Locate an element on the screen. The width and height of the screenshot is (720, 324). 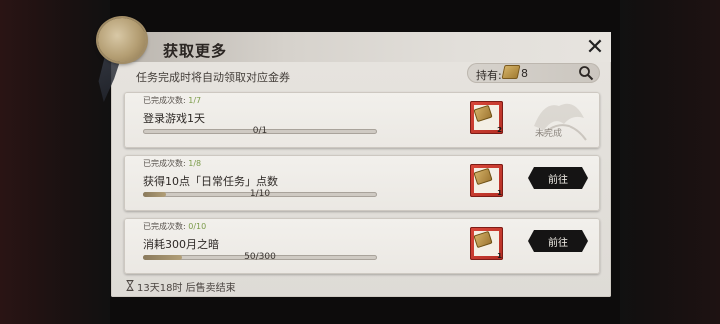
backdrop-right is located at coordinates (670, 162).